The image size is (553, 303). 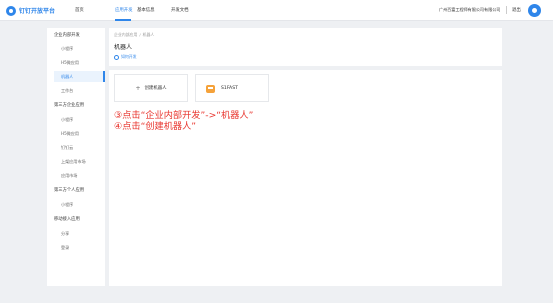 What do you see at coordinates (506, 10) in the screenshot?
I see `divider` at bounding box center [506, 10].